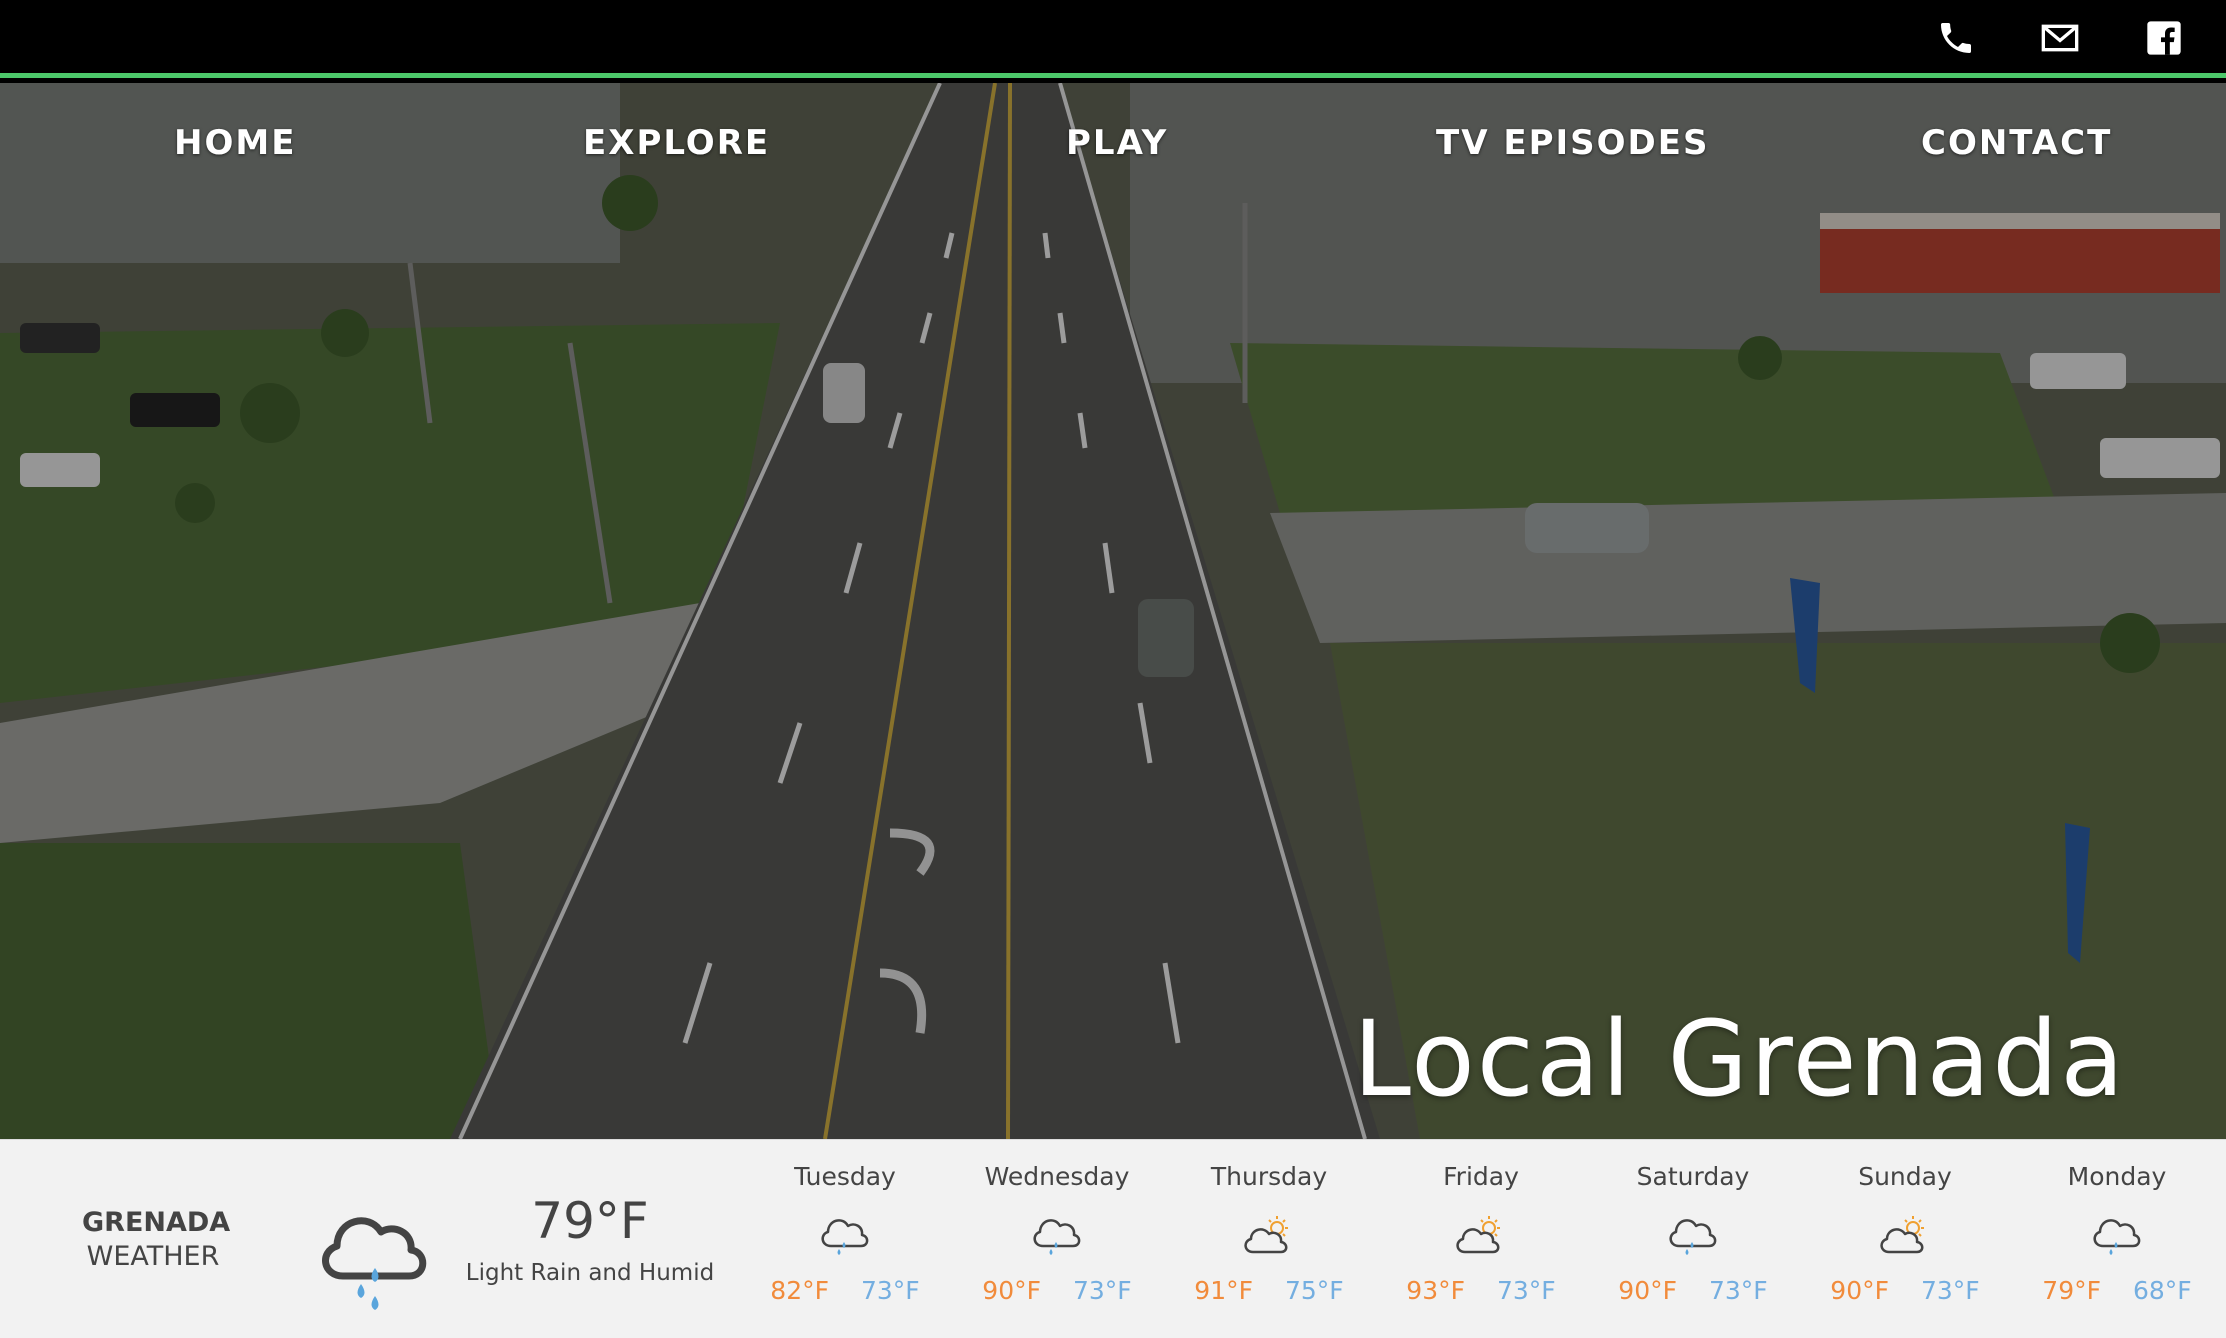  Describe the element at coordinates (156, 1222) in the screenshot. I see `weather-city: GRENADA` at that location.